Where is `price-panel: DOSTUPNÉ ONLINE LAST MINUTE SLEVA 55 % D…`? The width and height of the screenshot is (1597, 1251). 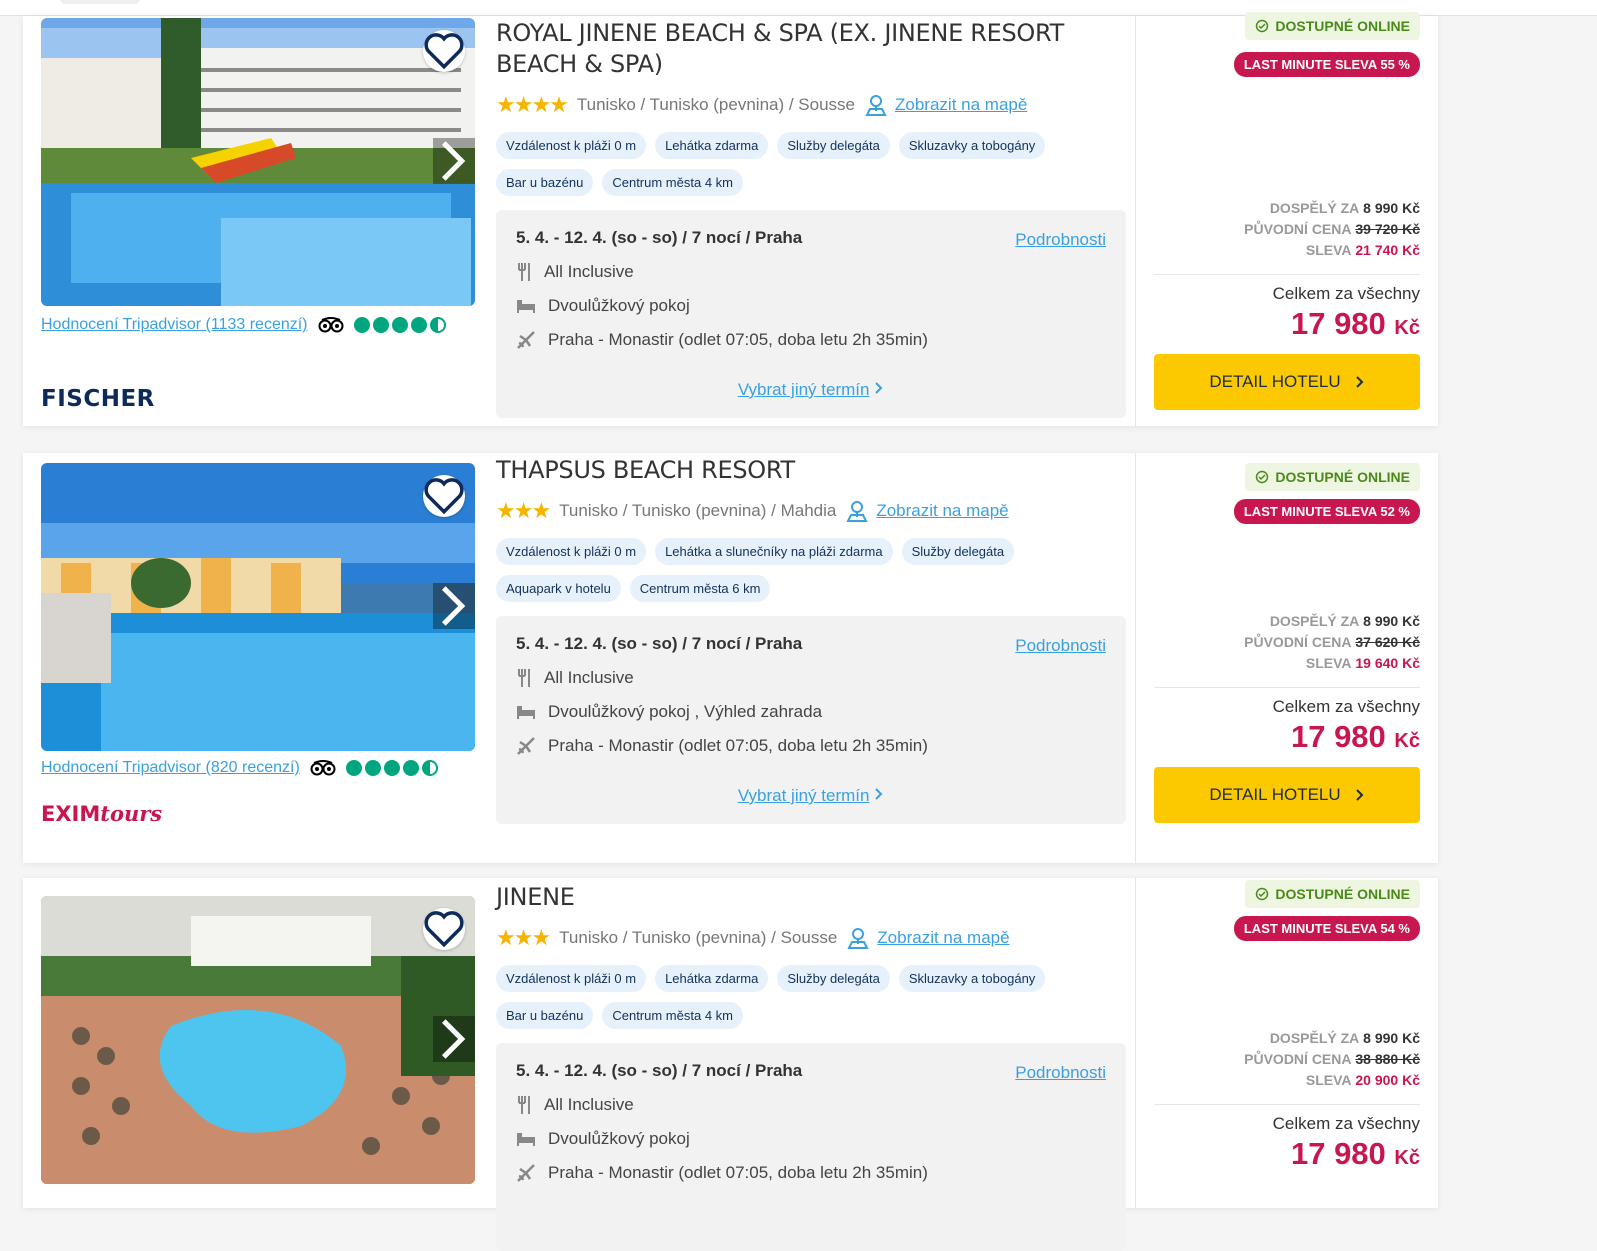 price-panel: DOSTUPNÉ ONLINE LAST MINUTE SLEVA 55 % D… is located at coordinates (1286, 219).